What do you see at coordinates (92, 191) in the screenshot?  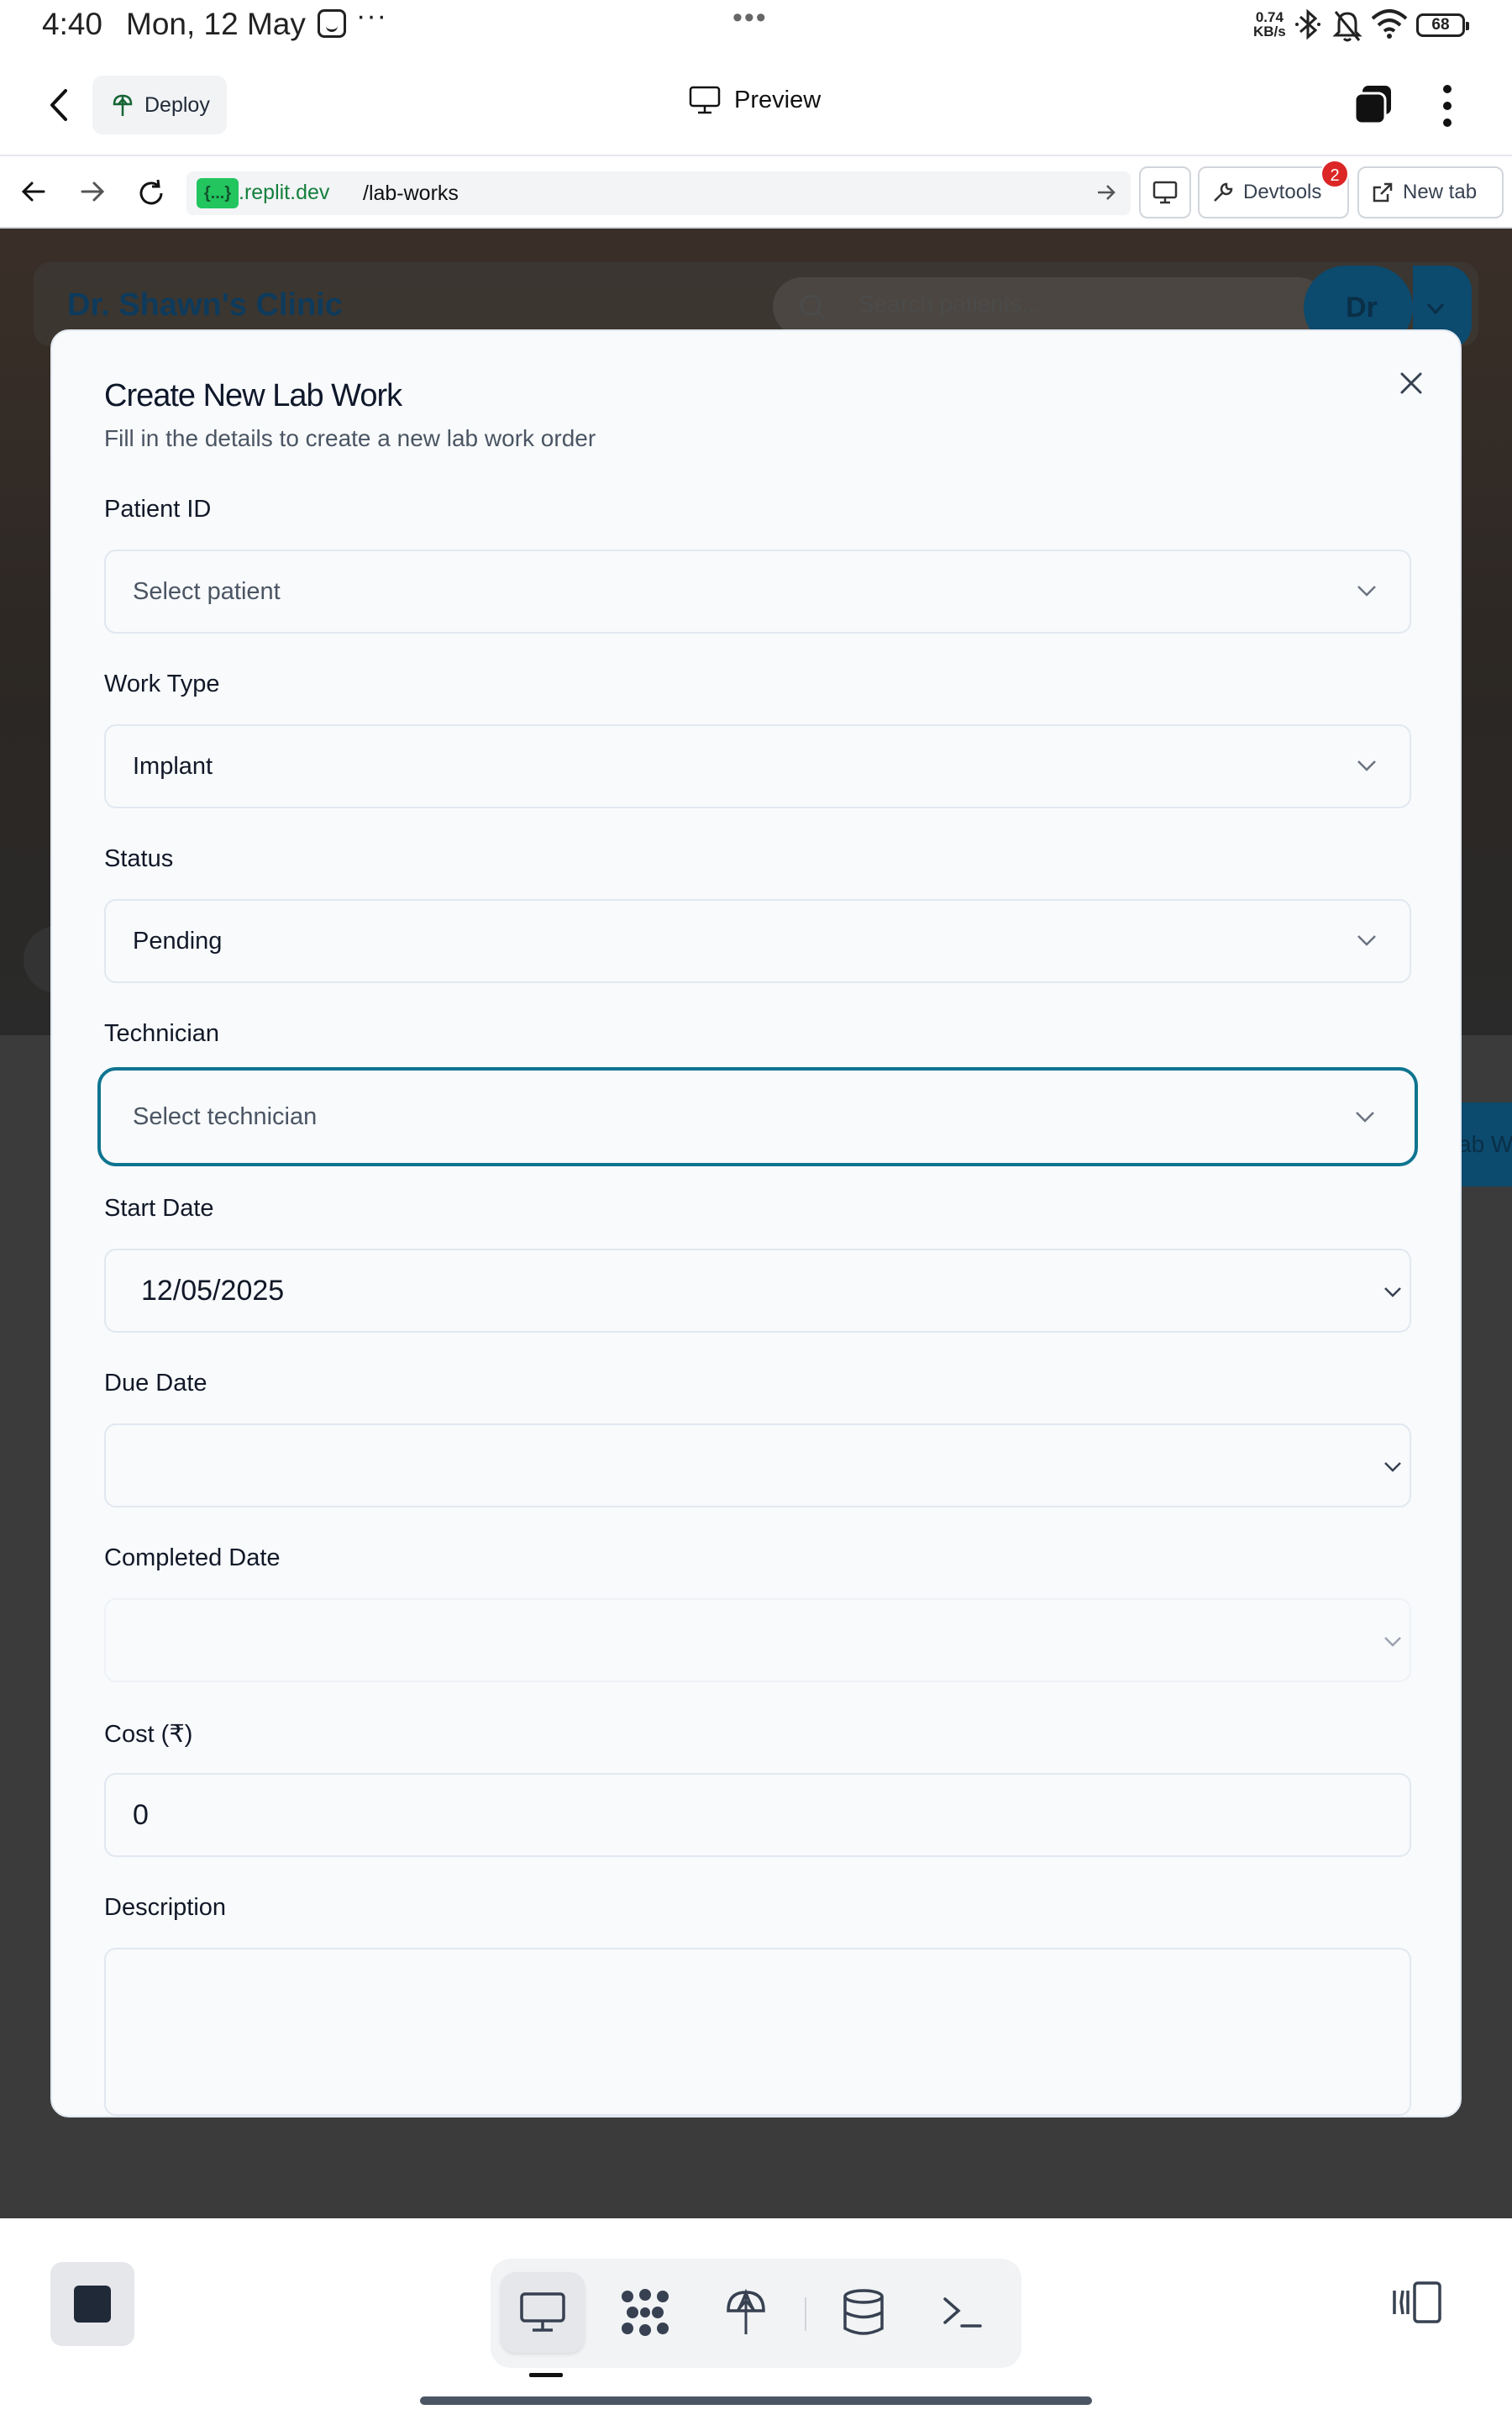 I see `arrow-right-icon` at bounding box center [92, 191].